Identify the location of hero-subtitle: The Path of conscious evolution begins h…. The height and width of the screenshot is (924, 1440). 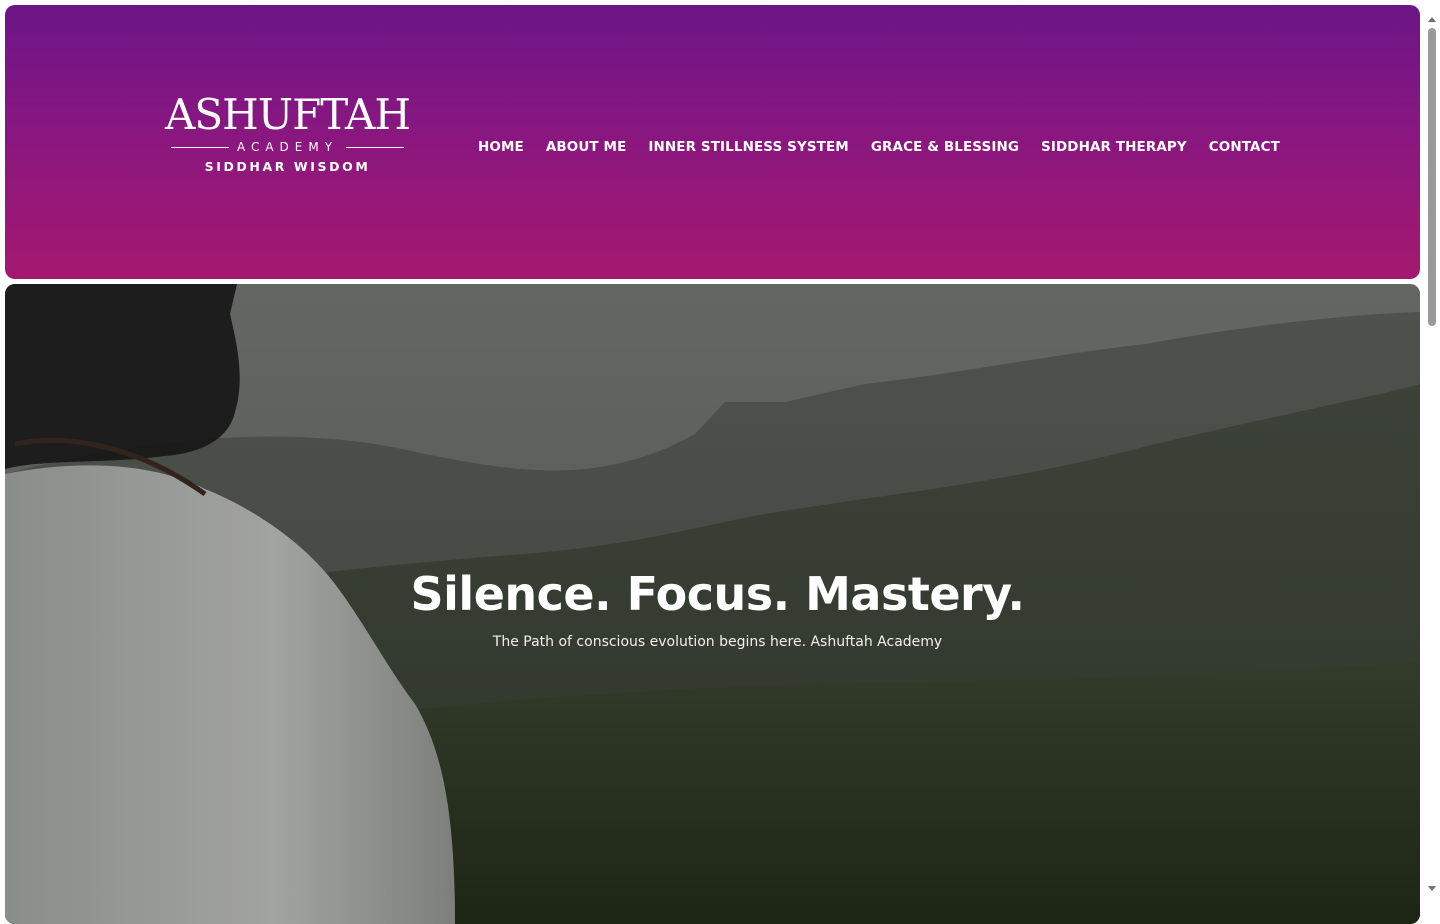
(717, 642).